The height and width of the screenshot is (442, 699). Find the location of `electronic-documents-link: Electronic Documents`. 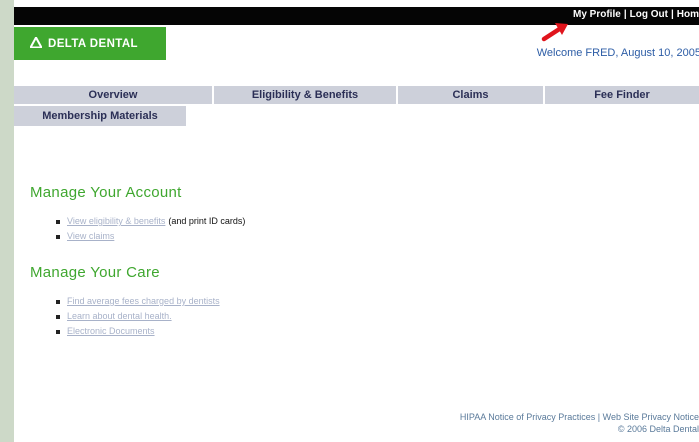

electronic-documents-link: Electronic Documents is located at coordinates (111, 331).